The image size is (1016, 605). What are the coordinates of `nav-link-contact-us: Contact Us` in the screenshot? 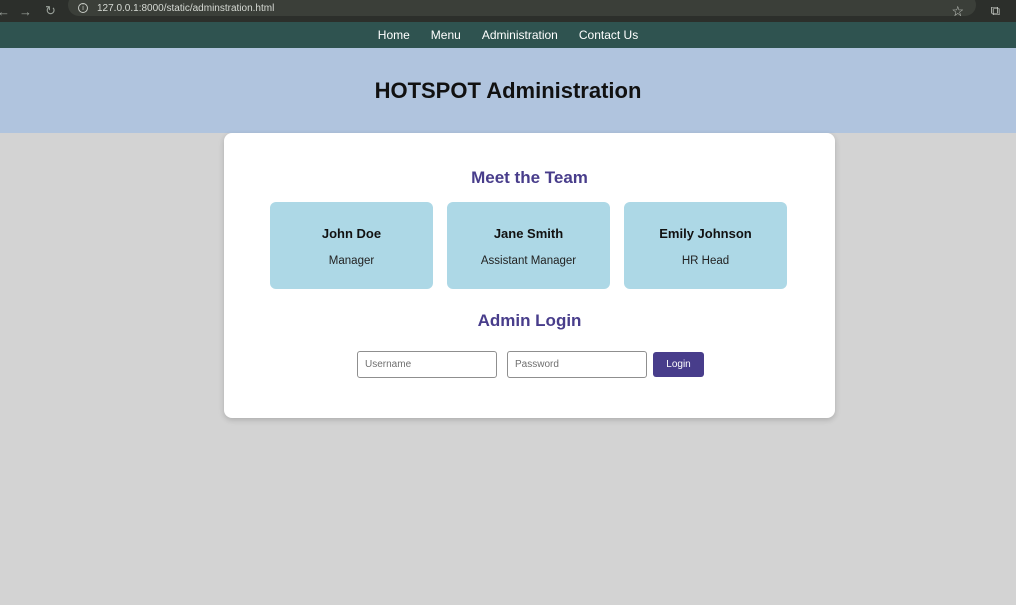 It's located at (608, 35).